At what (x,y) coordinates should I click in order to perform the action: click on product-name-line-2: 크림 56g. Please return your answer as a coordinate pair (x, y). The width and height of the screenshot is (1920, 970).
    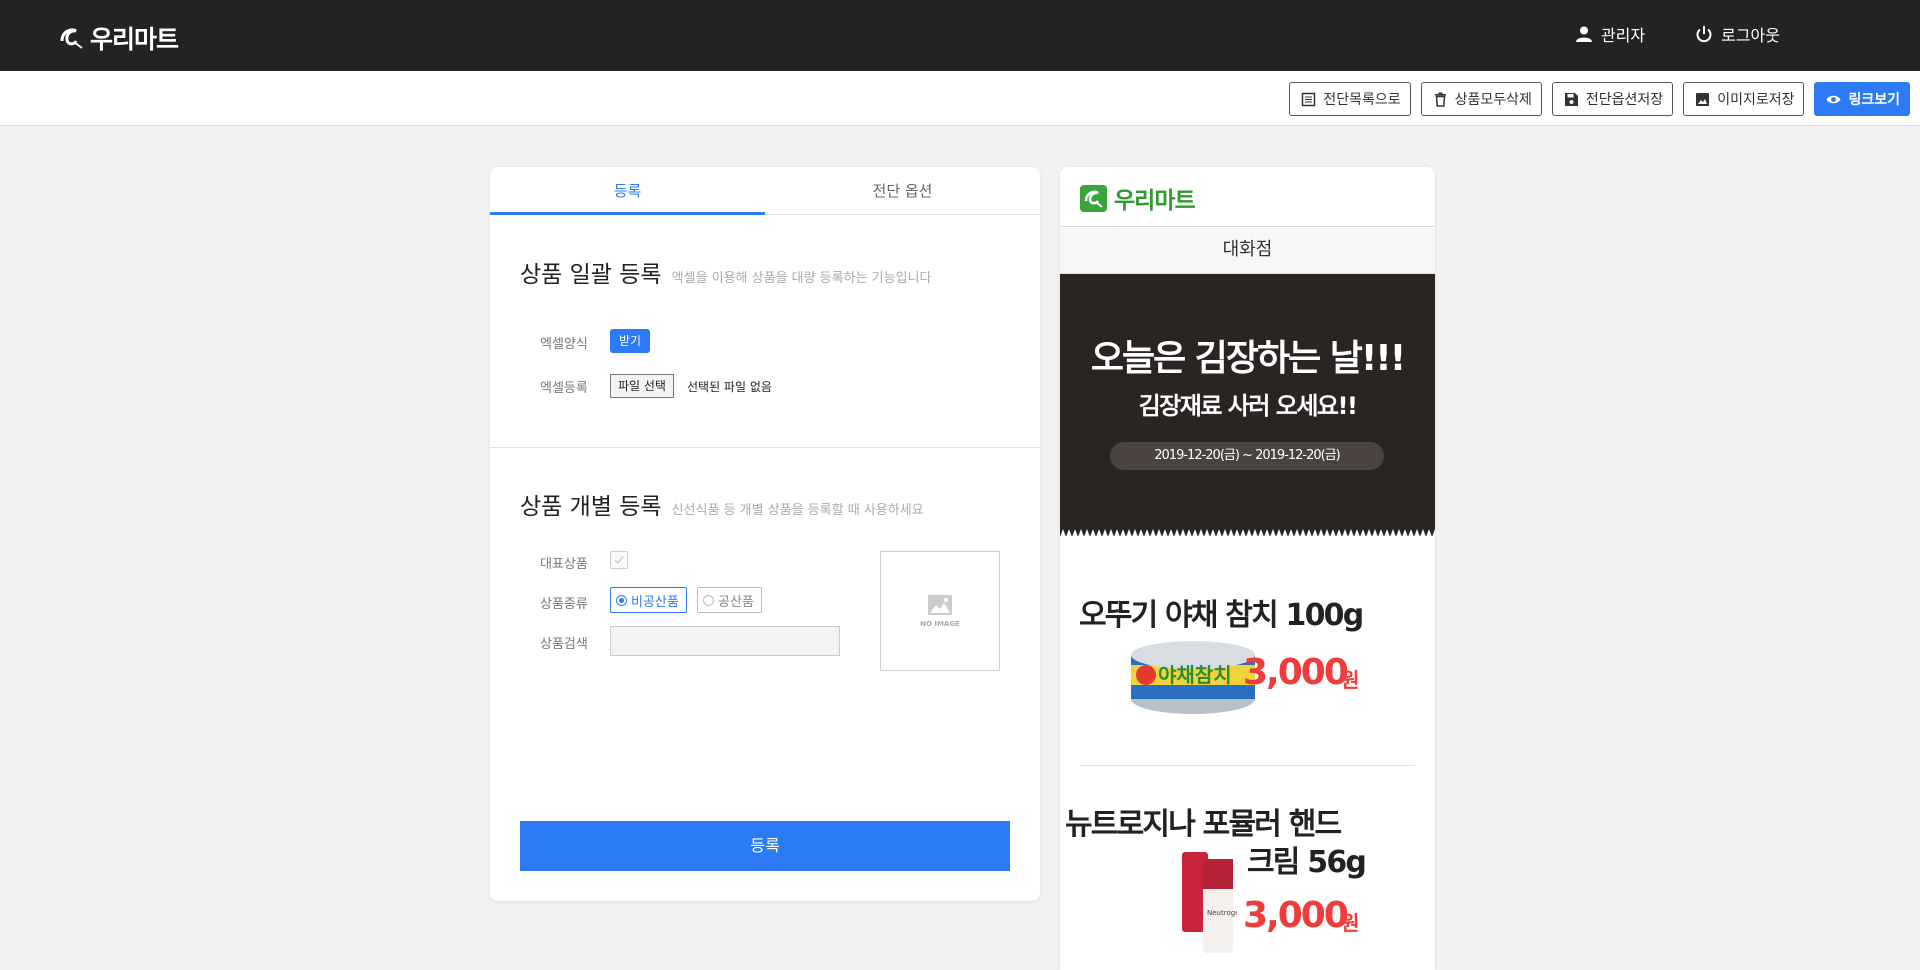
    Looking at the image, I should click on (1307, 862).